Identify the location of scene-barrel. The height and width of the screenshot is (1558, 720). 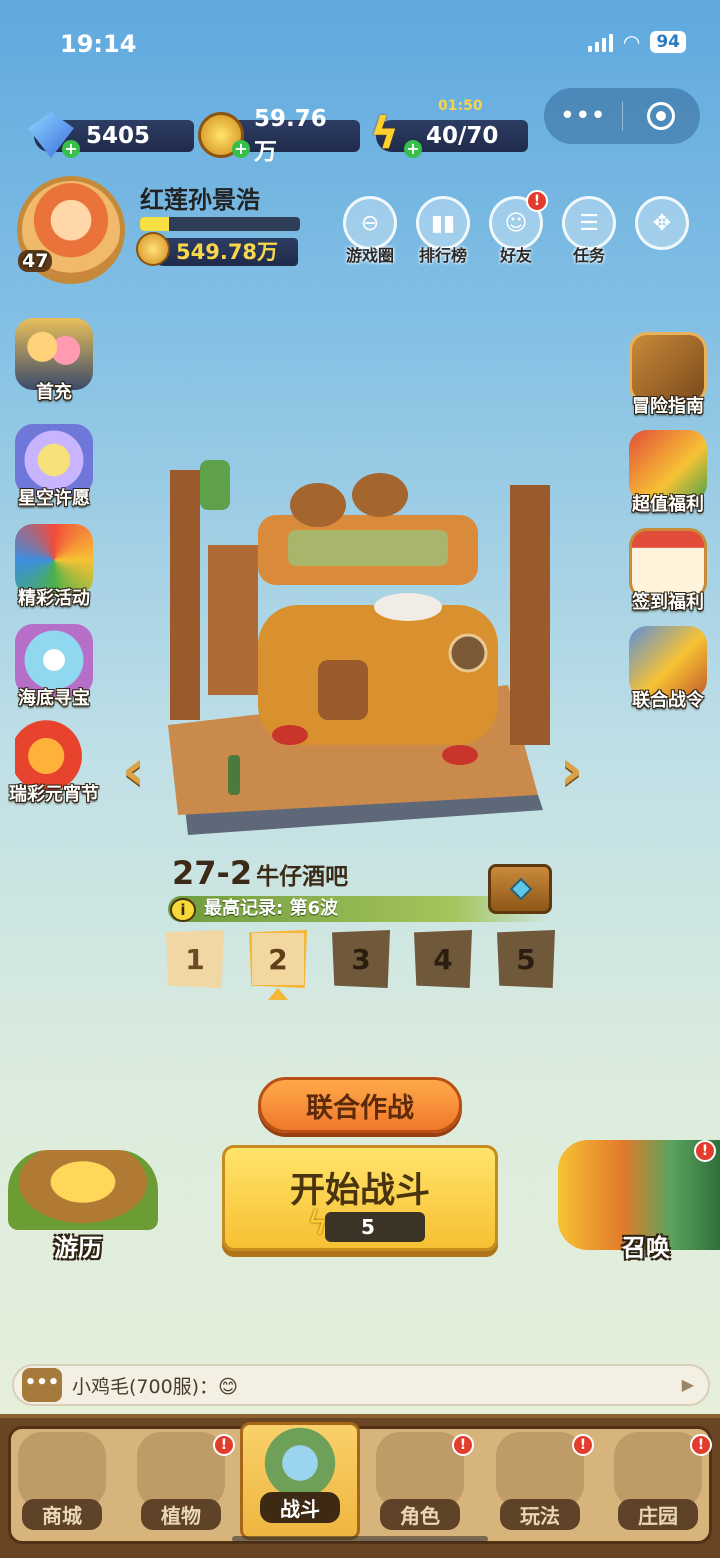
(380, 495).